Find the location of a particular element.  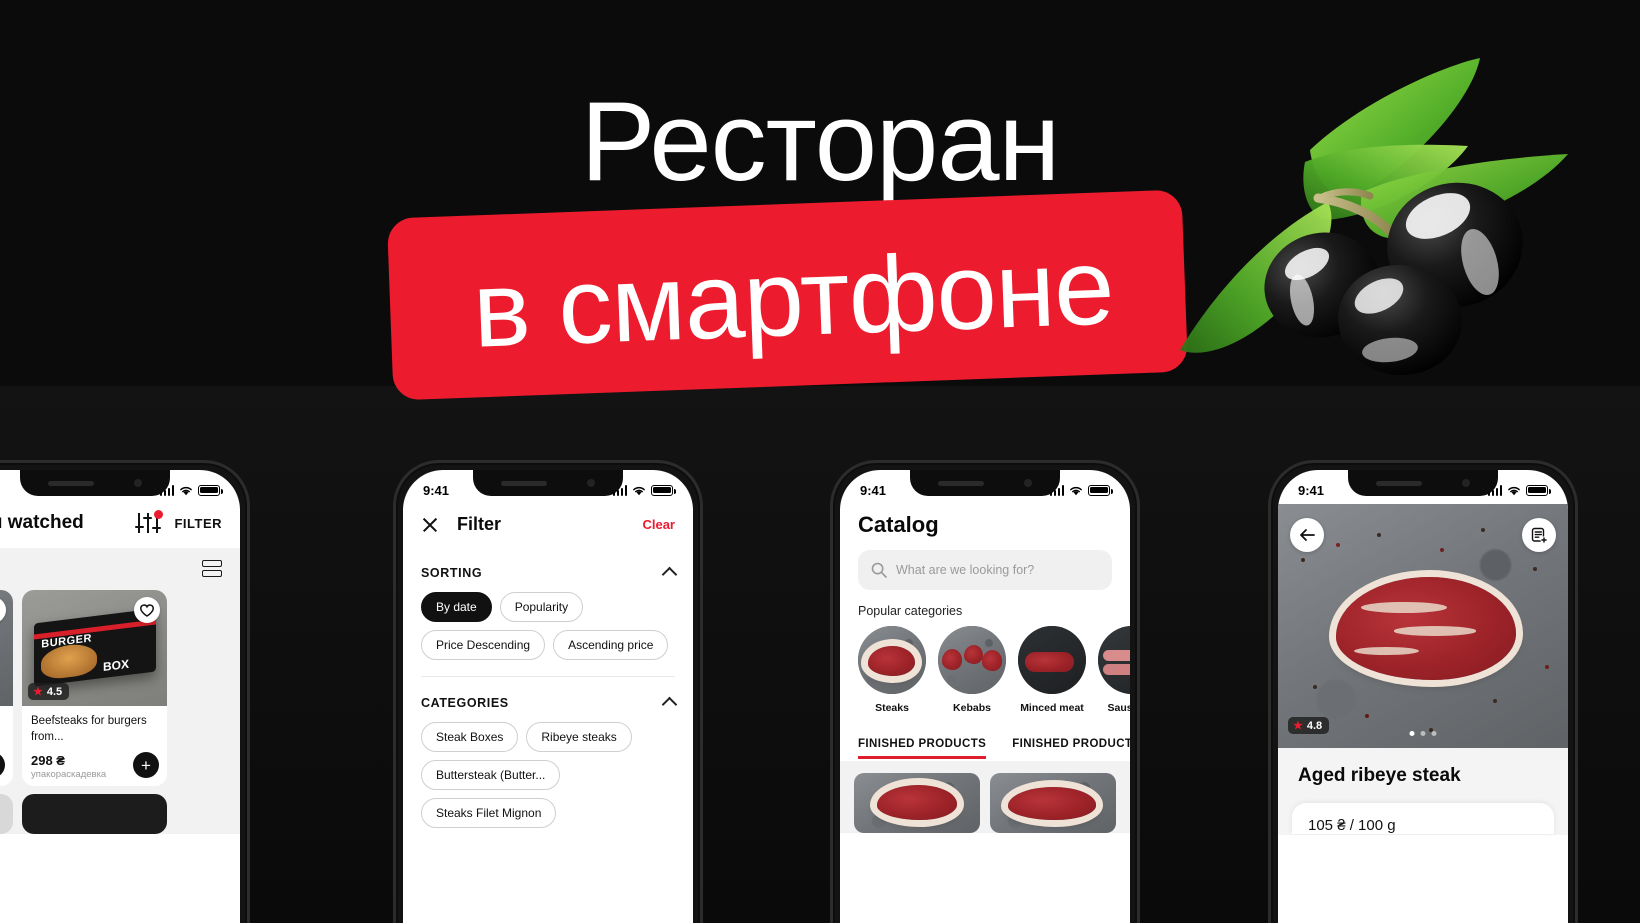

carousel-dots is located at coordinates (1423, 733).